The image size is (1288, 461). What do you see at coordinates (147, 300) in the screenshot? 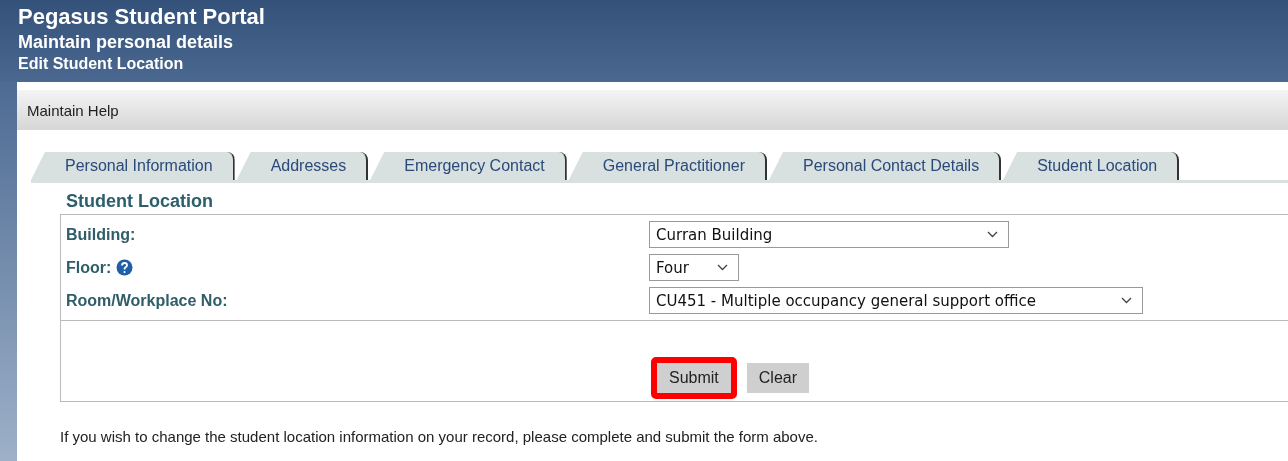
I see `field-label: Room/Workplace No:` at bounding box center [147, 300].